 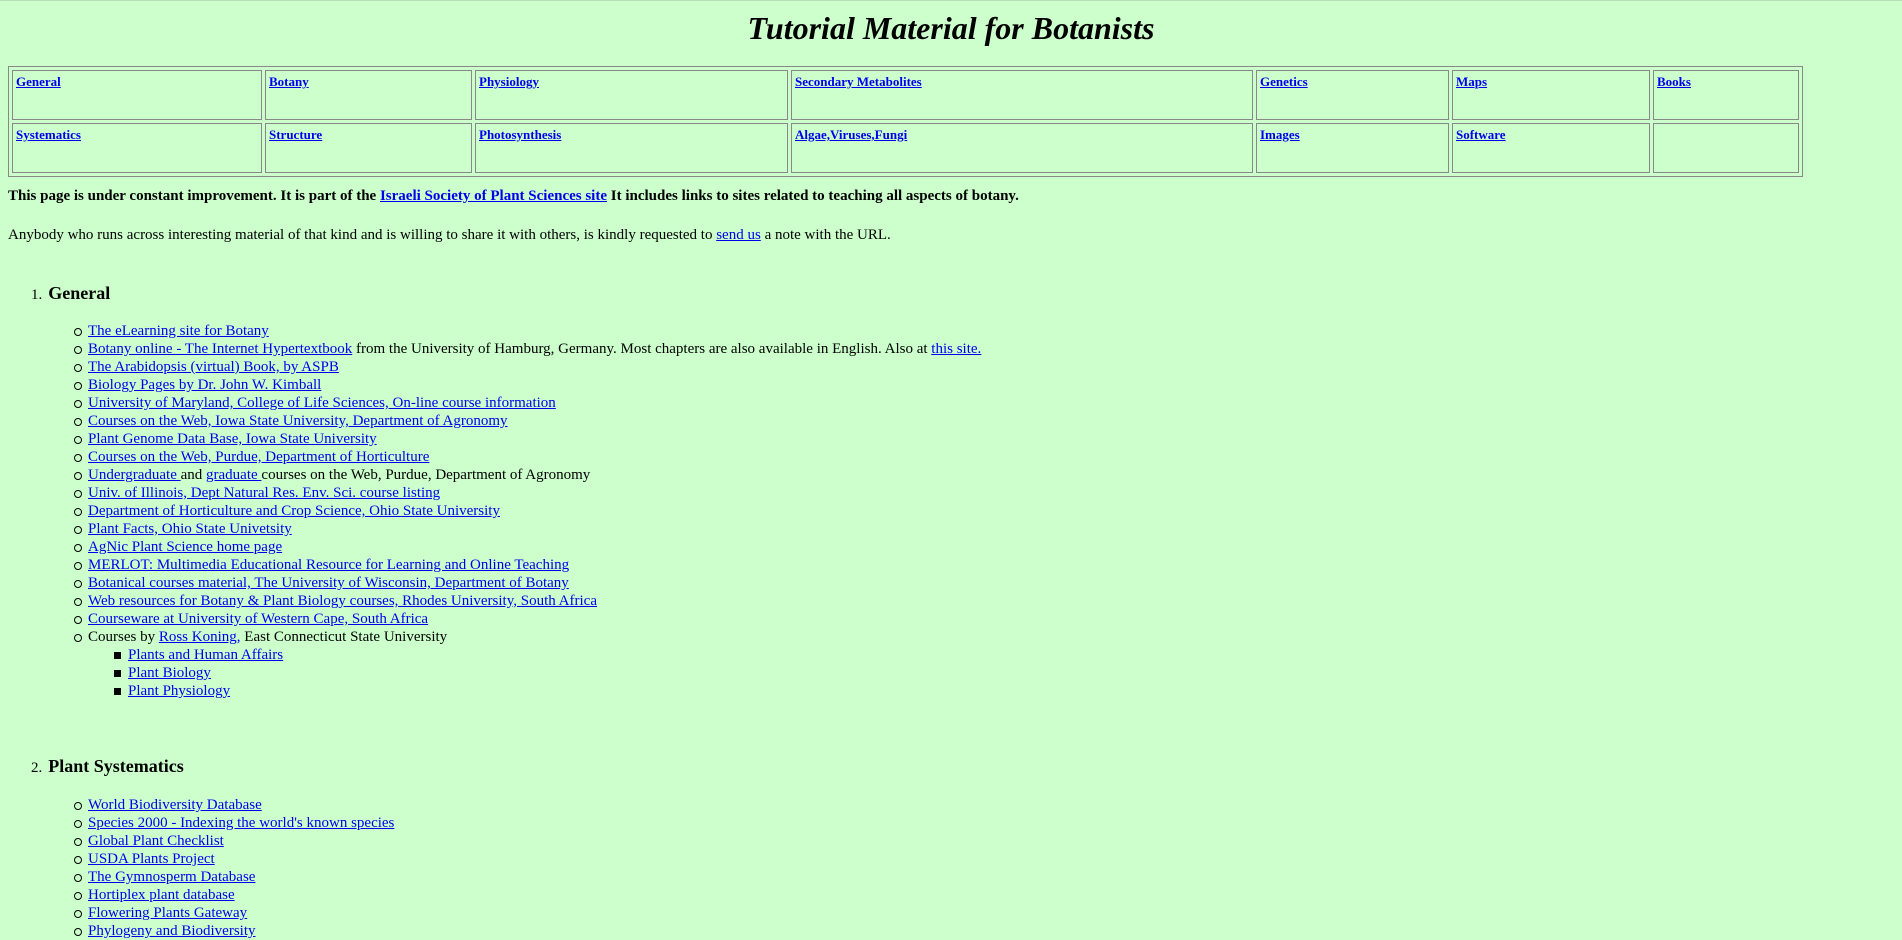 I want to click on link-plant-physiology: Plant Physiology, so click(x=179, y=691).